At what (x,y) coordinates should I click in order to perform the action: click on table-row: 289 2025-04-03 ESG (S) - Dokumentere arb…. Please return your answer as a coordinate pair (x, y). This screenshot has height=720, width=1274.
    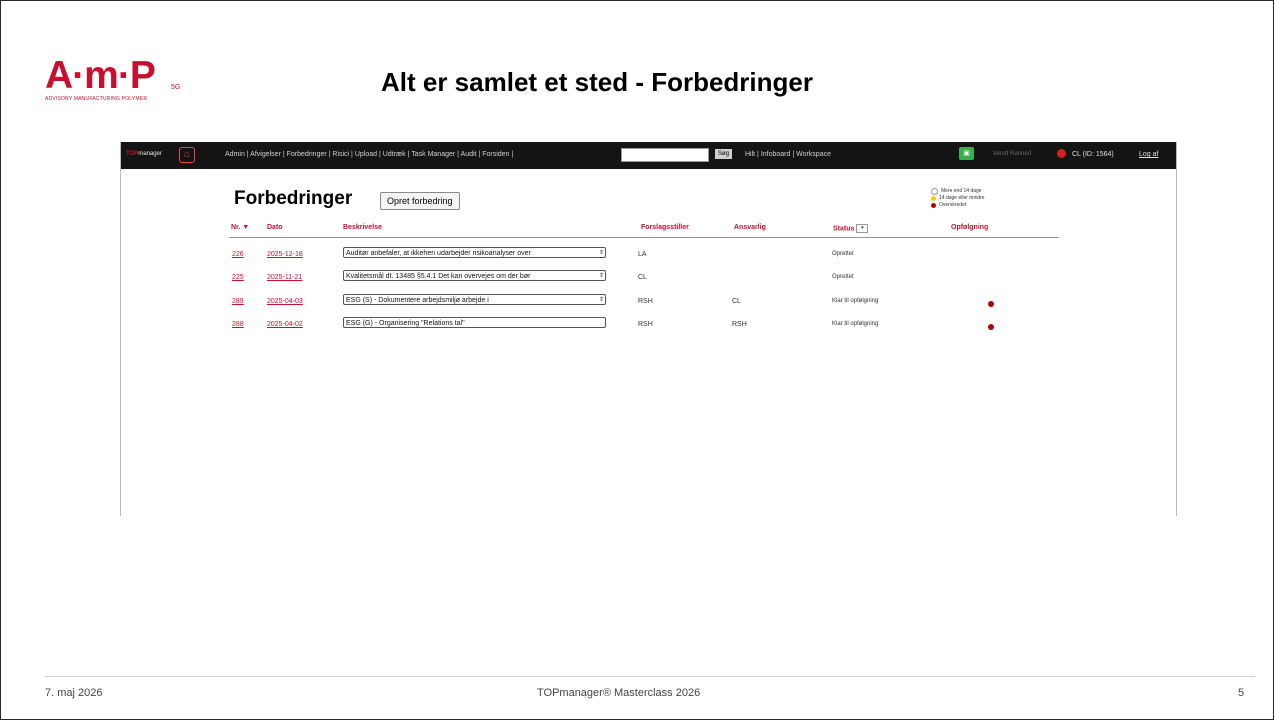
    Looking at the image, I should click on (648, 301).